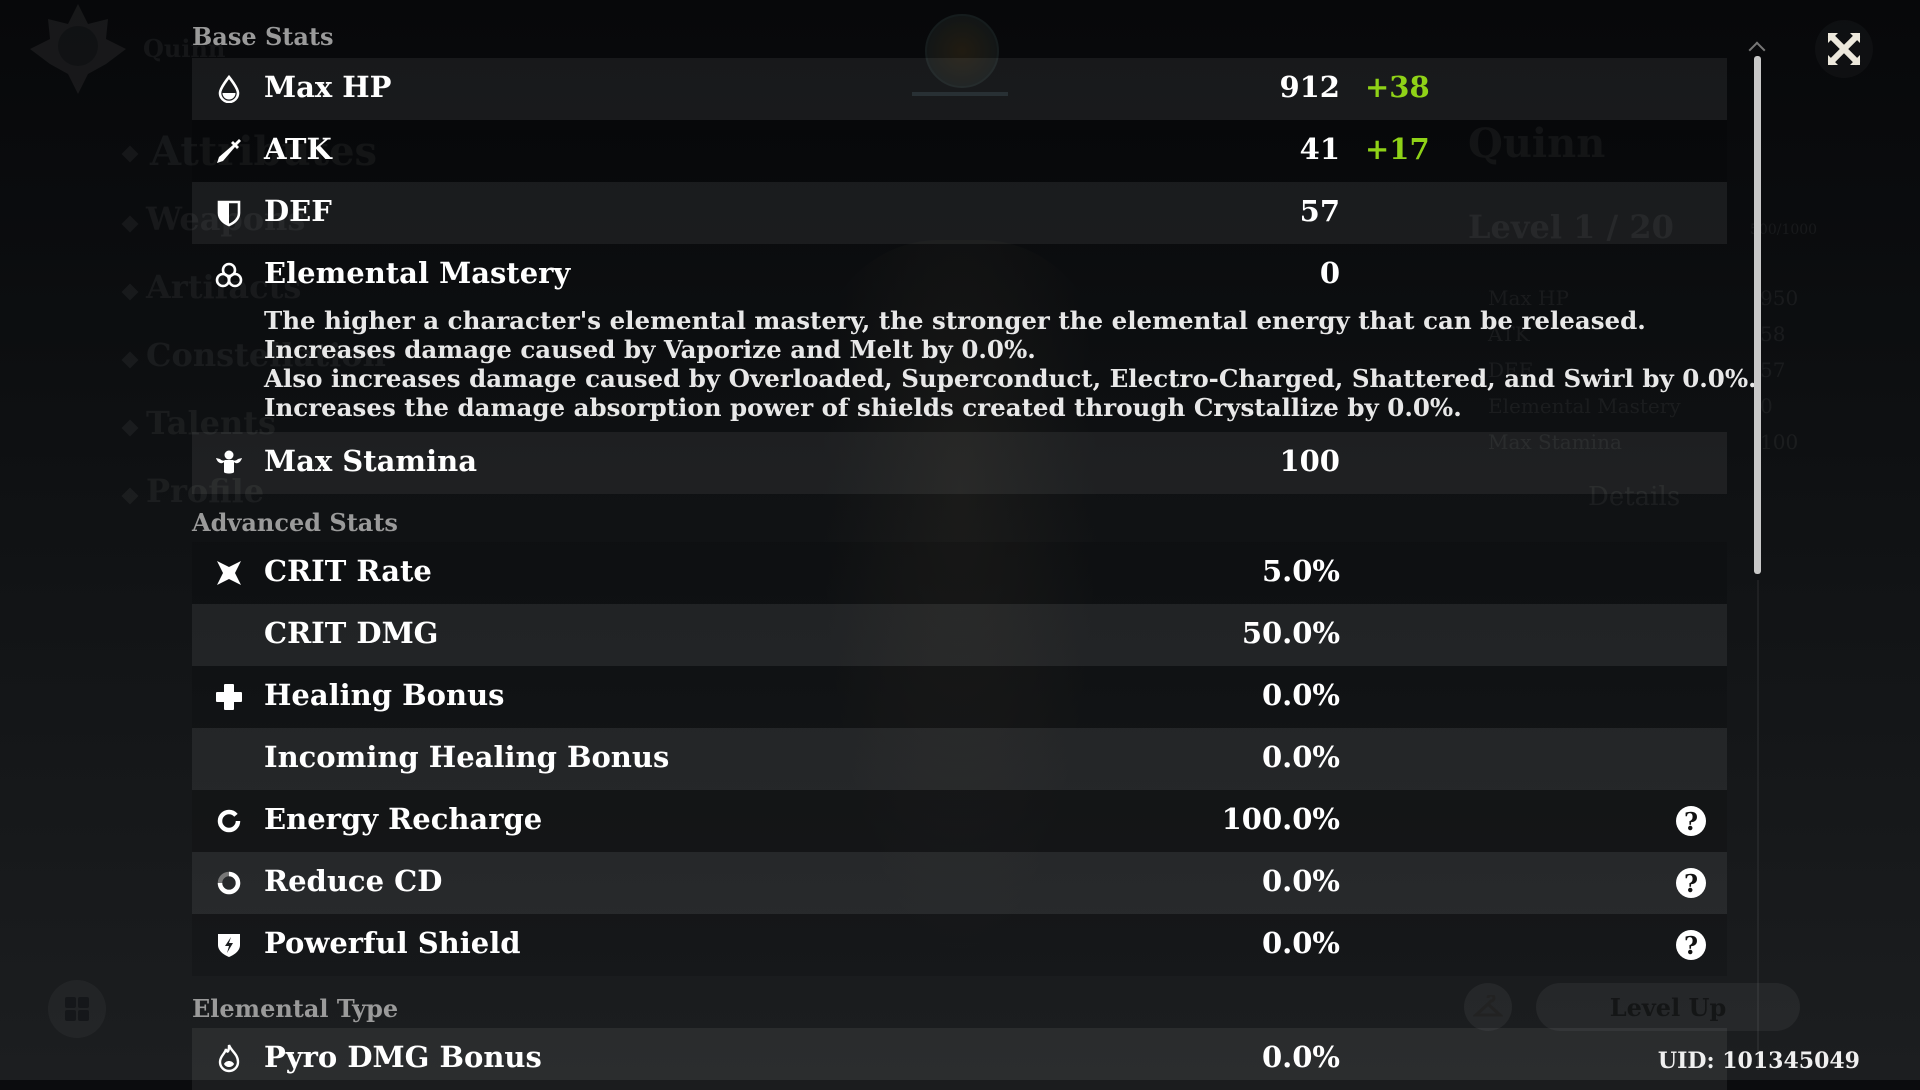 The width and height of the screenshot is (1920, 1090). I want to click on stat-row-def: DEF 57, so click(959, 213).